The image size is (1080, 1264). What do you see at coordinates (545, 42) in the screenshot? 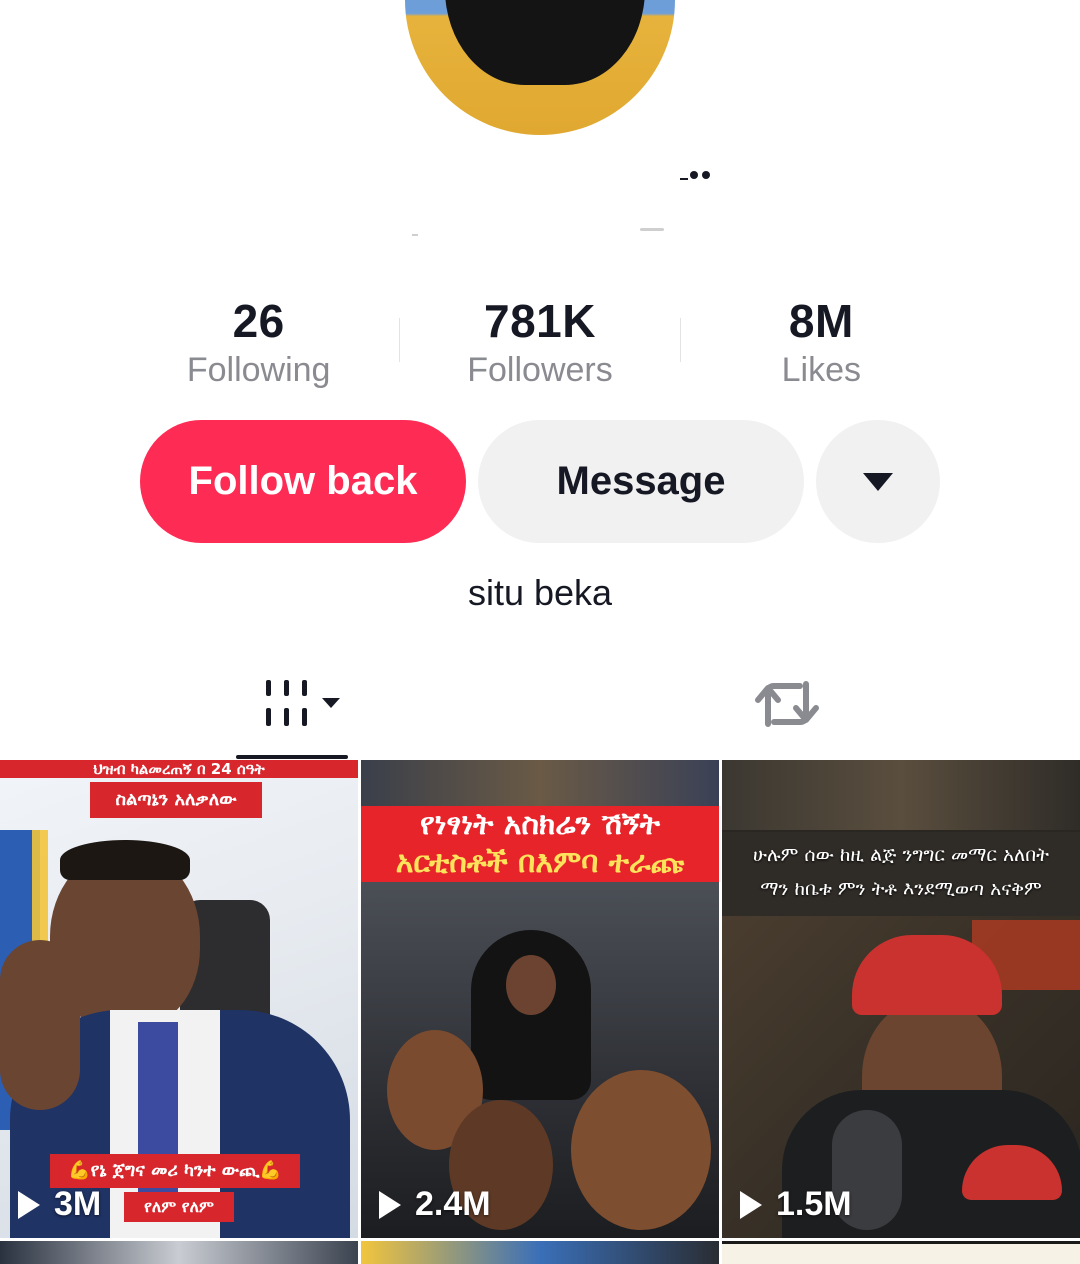
I see `avatar-figure` at bounding box center [545, 42].